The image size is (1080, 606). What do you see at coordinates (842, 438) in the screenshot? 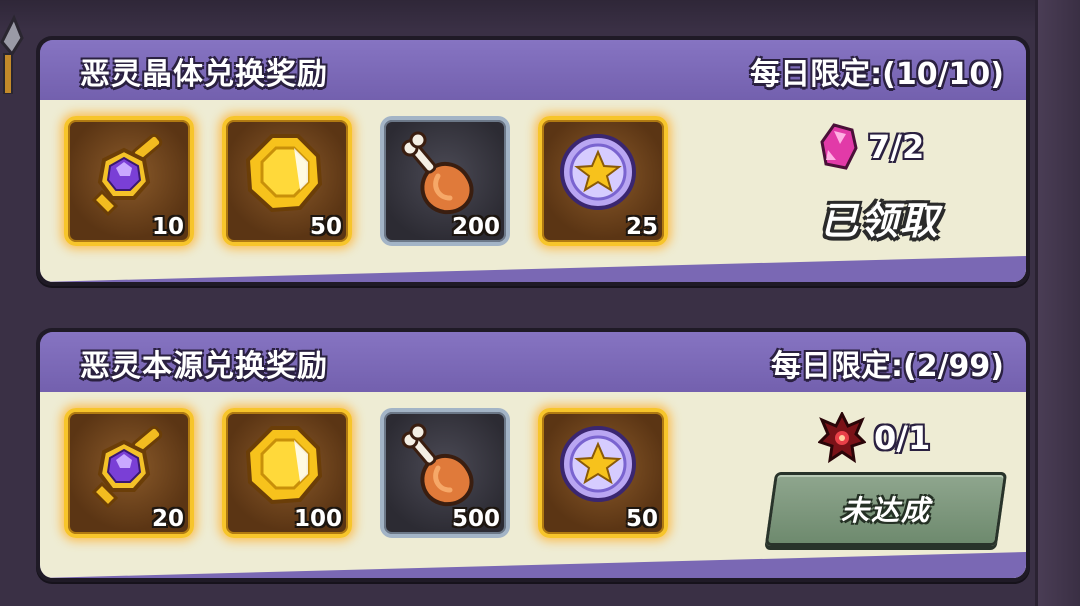
I see `dark-origin-icon` at bounding box center [842, 438].